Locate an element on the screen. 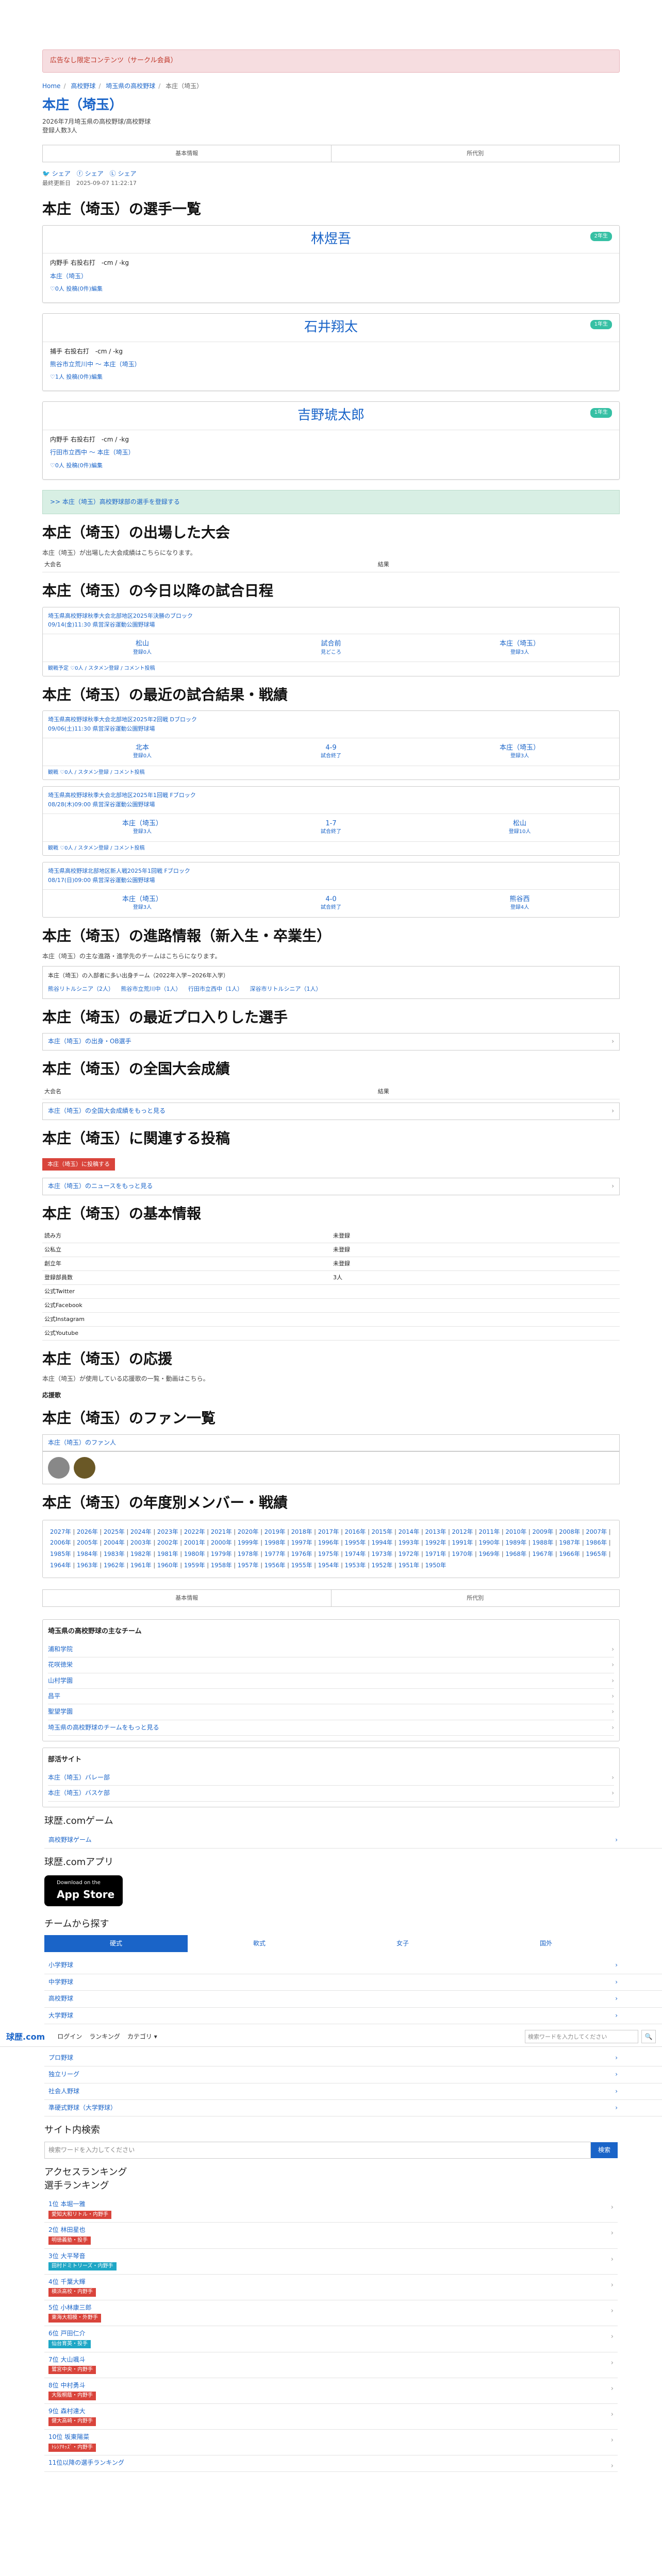 This screenshot has height=2576, width=662. category-item: 小学野球 › is located at coordinates (353, 1965).